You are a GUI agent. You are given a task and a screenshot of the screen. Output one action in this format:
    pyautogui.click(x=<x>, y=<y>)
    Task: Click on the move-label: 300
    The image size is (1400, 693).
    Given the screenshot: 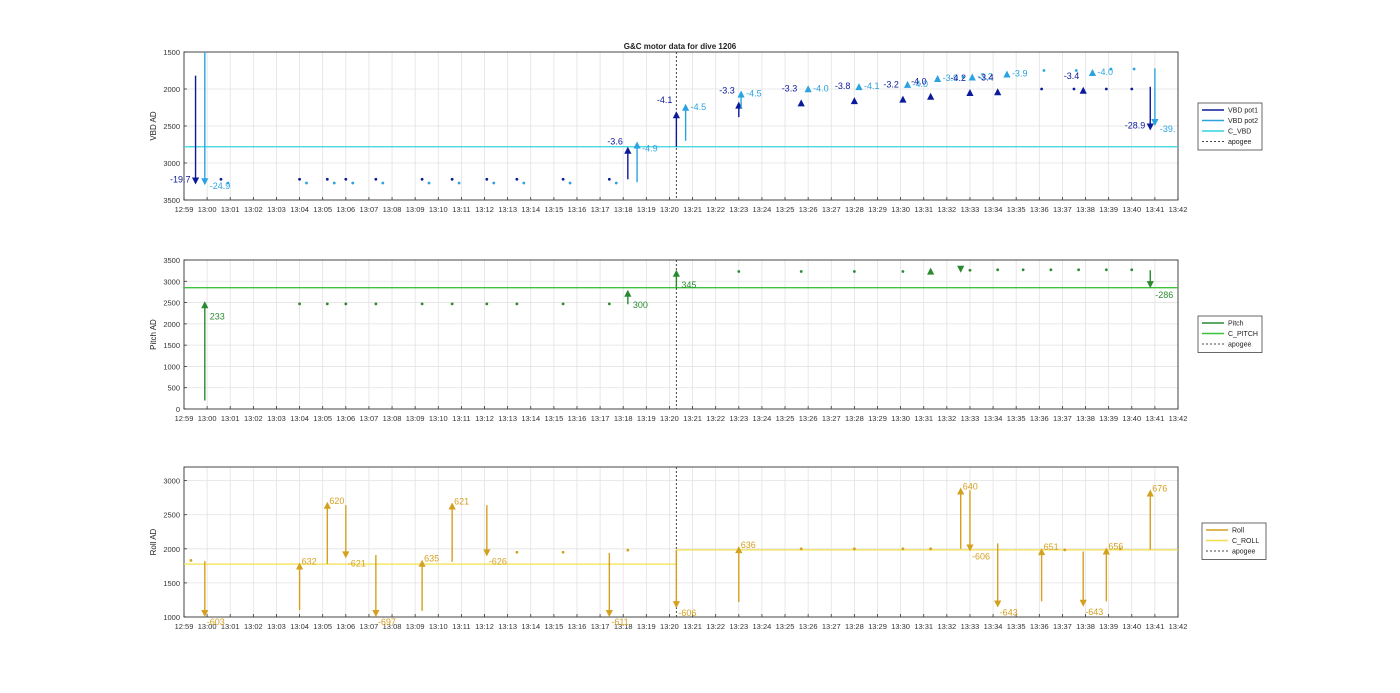 What is the action you would take?
    pyautogui.click(x=640, y=305)
    